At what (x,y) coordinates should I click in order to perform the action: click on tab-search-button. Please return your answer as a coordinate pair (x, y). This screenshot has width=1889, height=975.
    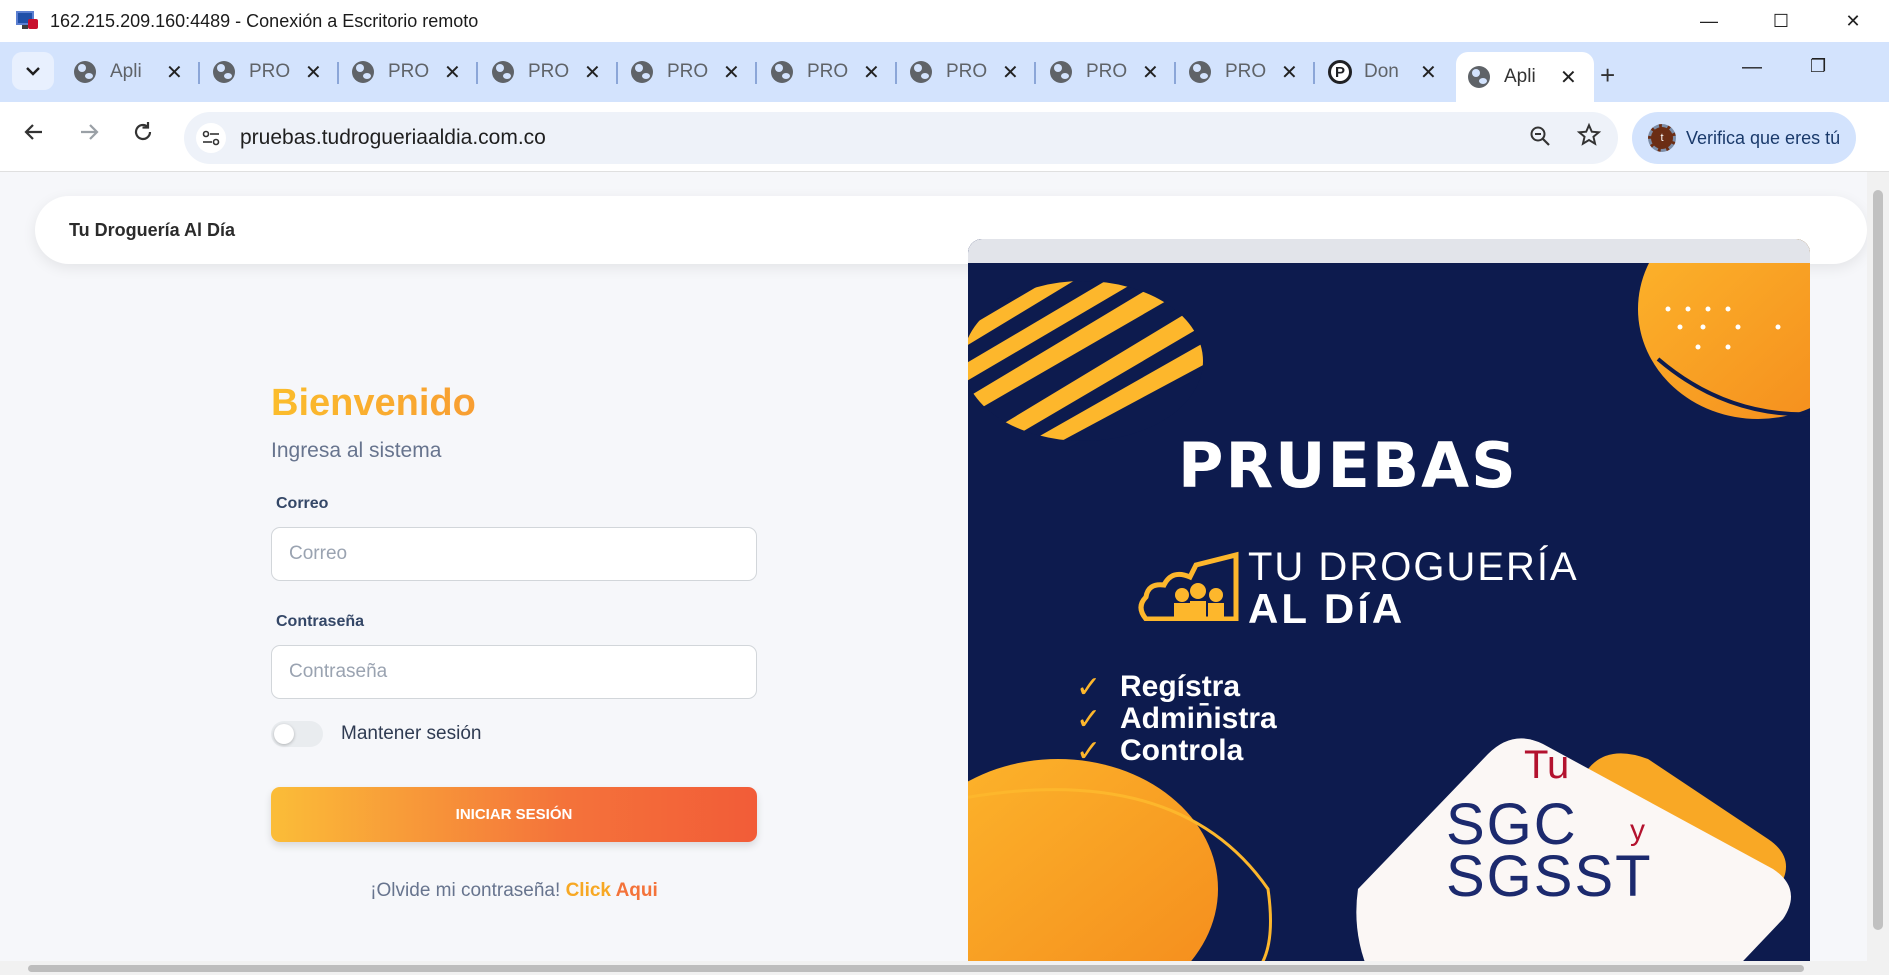
    Looking at the image, I should click on (33, 71).